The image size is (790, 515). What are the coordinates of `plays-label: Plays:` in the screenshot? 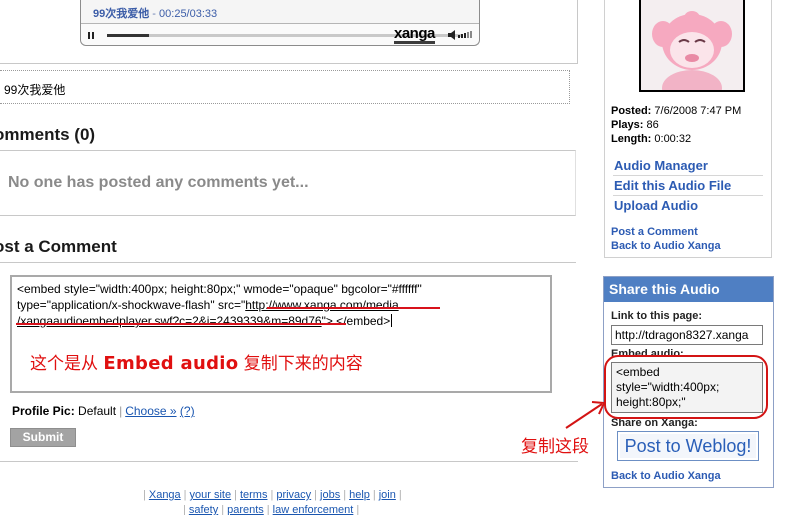 It's located at (627, 125).